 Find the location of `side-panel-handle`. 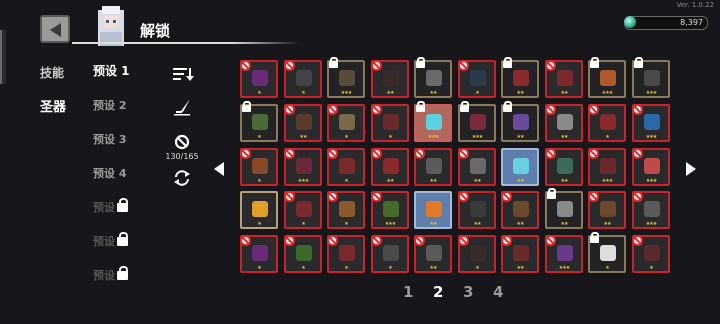

side-panel-handle is located at coordinates (3, 57).